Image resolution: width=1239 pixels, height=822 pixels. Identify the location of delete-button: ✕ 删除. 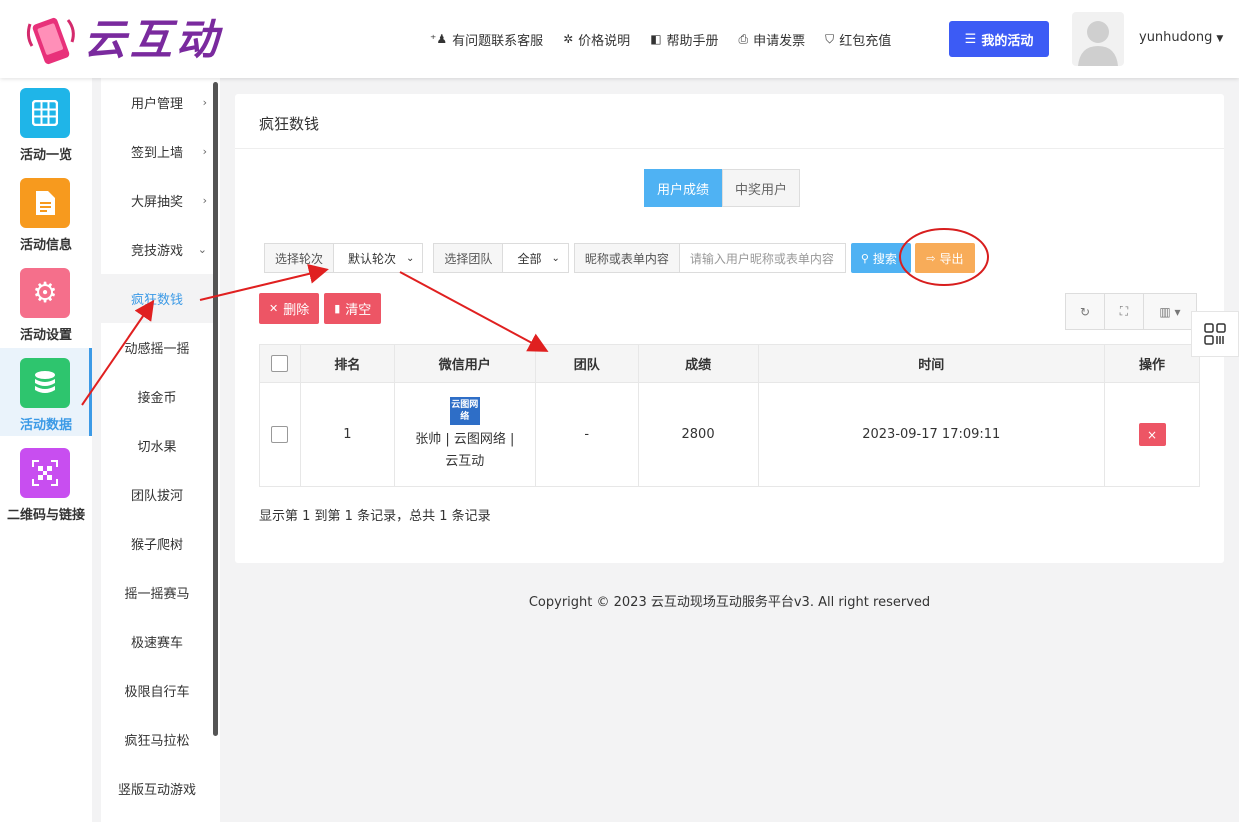
(289, 308).